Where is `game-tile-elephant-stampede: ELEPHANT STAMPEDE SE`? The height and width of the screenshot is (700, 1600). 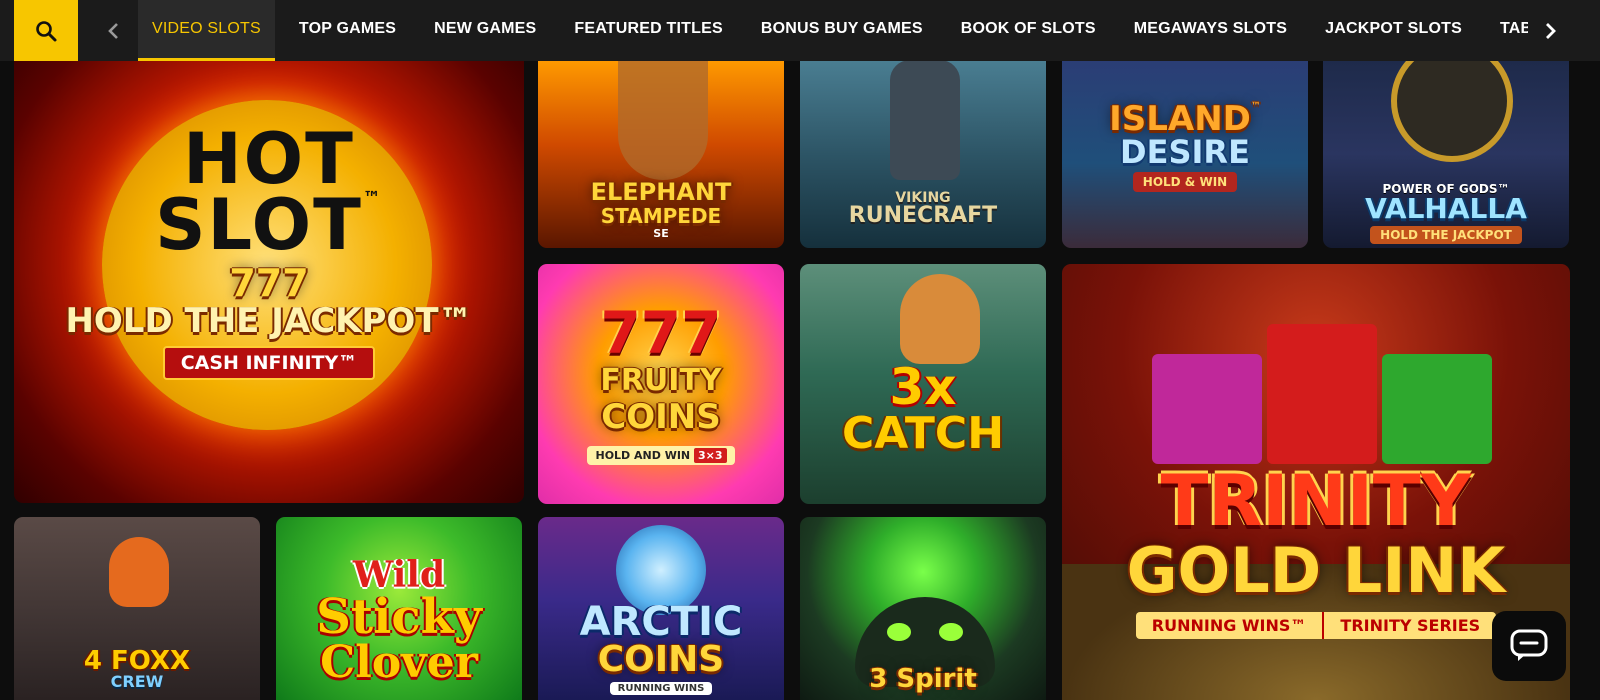 game-tile-elephant-stampede: ELEPHANT STAMPEDE SE is located at coordinates (661, 154).